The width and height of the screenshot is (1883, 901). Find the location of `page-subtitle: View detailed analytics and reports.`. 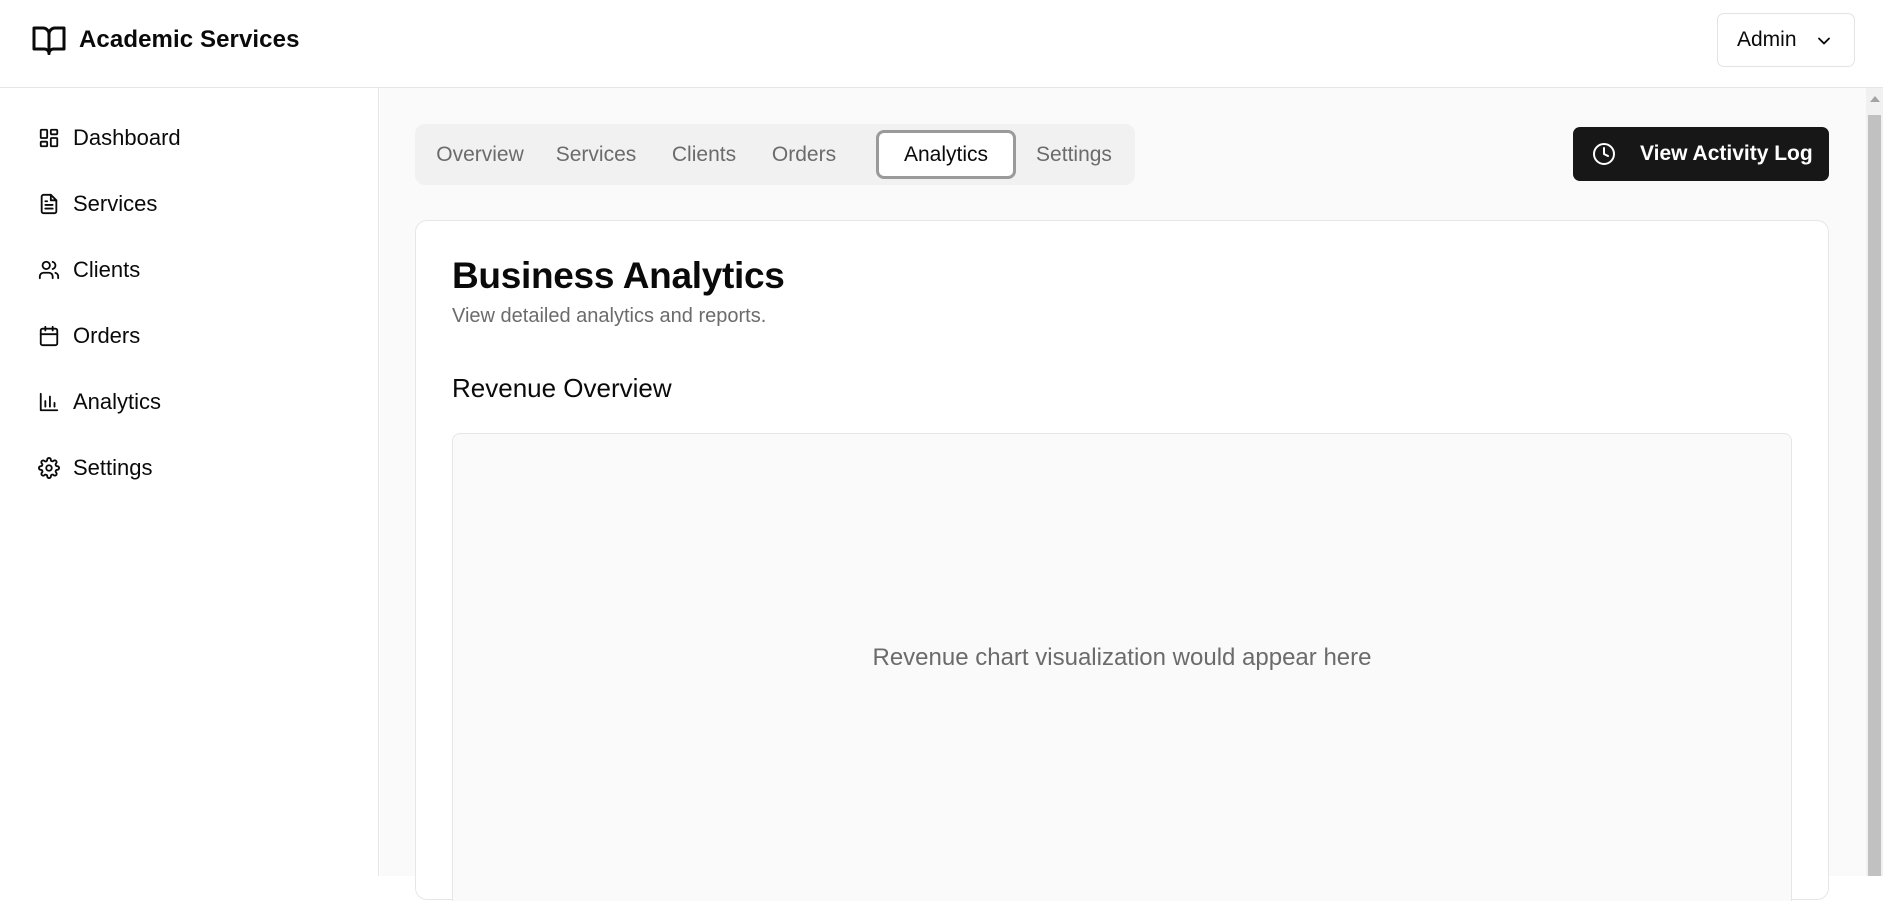

page-subtitle: View detailed analytics and reports. is located at coordinates (609, 316).